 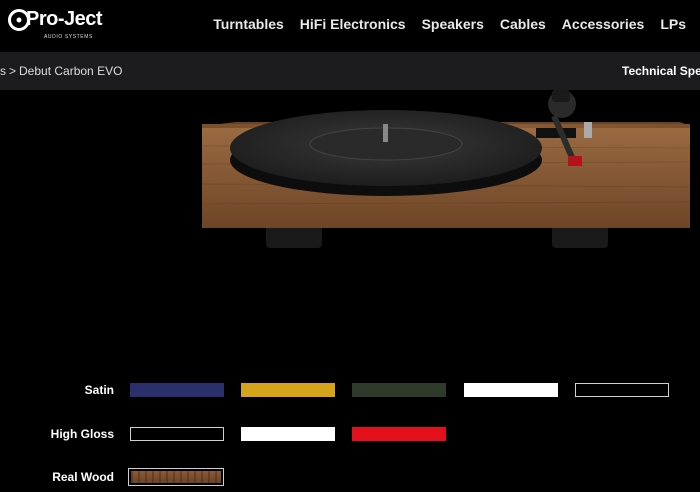 I want to click on nav-item-turntables: Turntables, so click(x=248, y=24).